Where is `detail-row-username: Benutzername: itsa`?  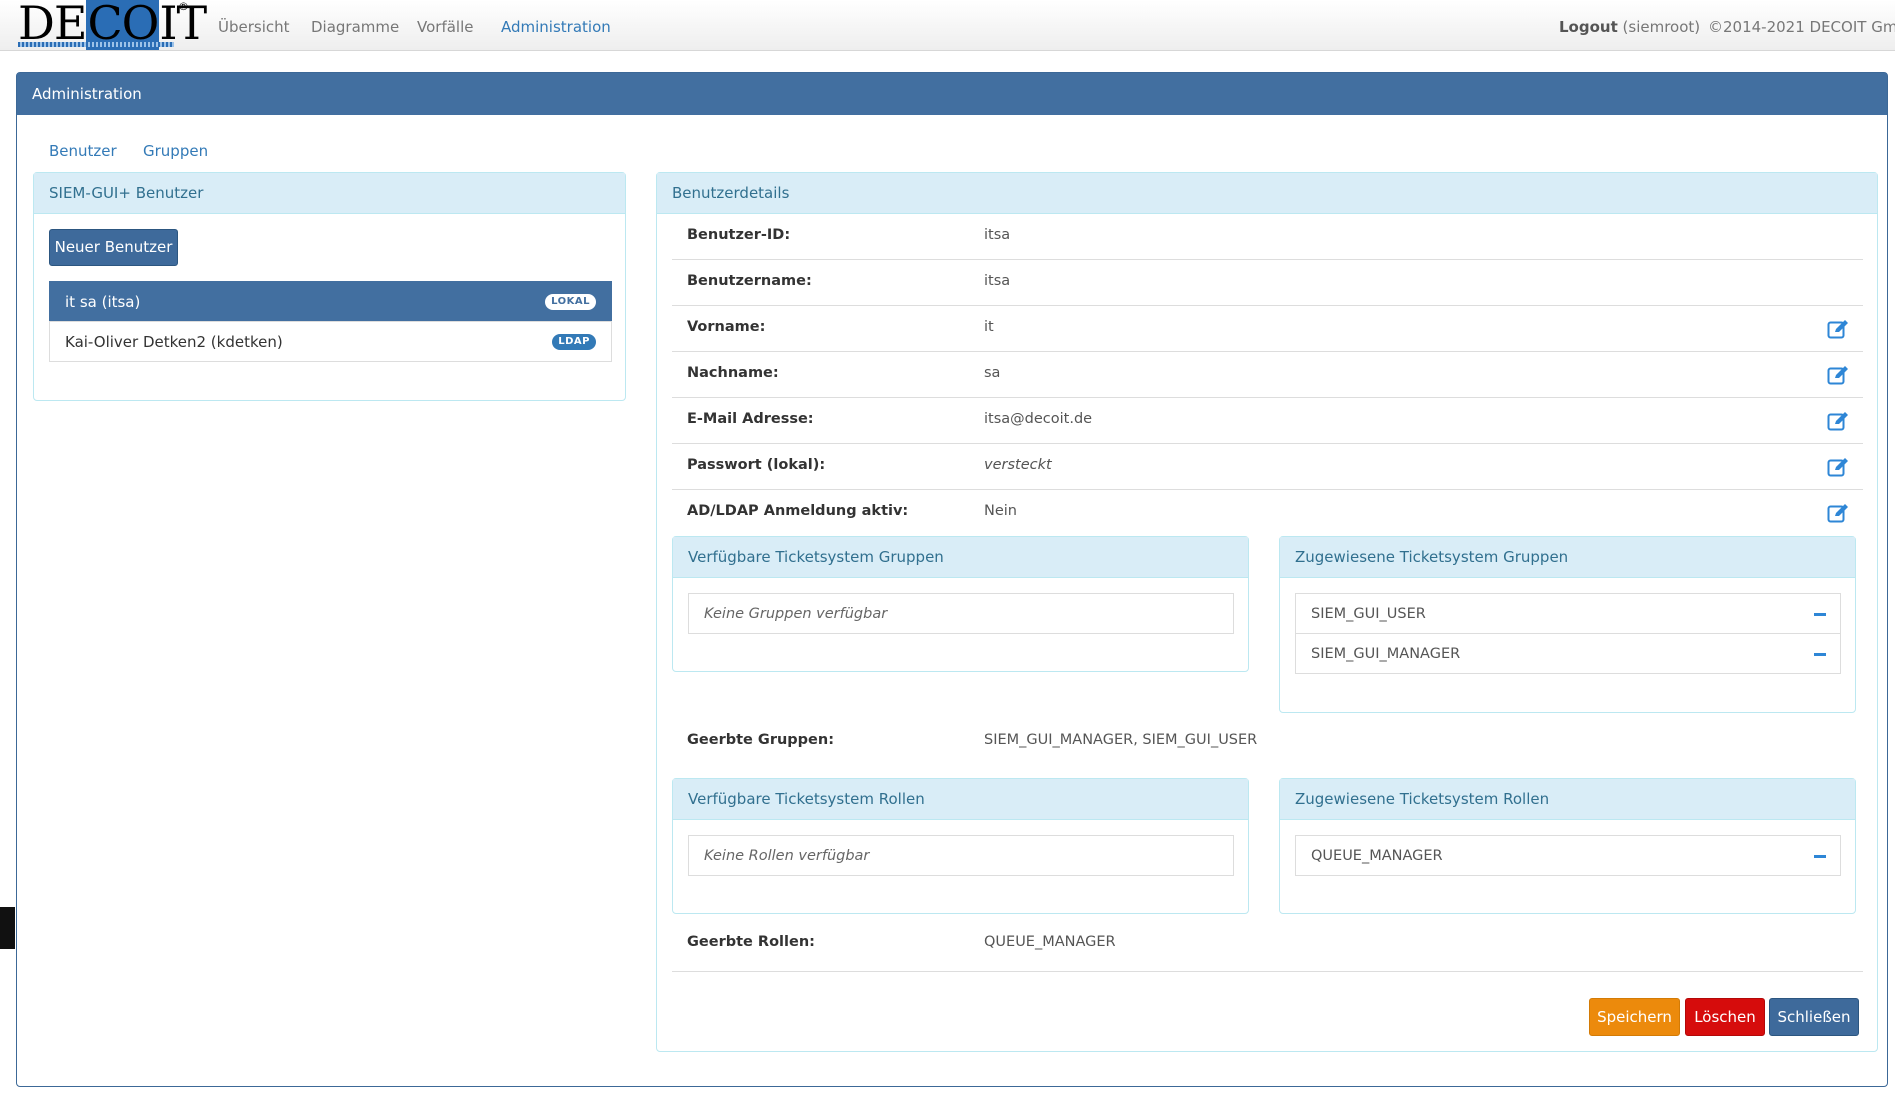 detail-row-username: Benutzername: itsa is located at coordinates (1267, 283).